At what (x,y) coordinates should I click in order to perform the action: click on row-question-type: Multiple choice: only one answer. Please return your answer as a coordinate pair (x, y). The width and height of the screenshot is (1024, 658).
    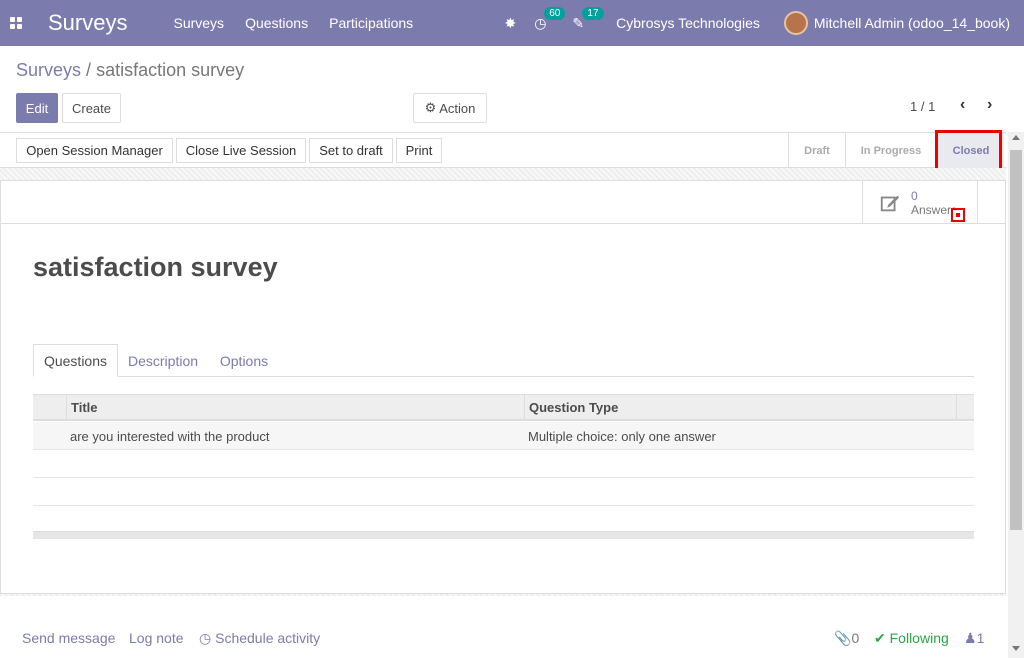
    Looking at the image, I should click on (622, 436).